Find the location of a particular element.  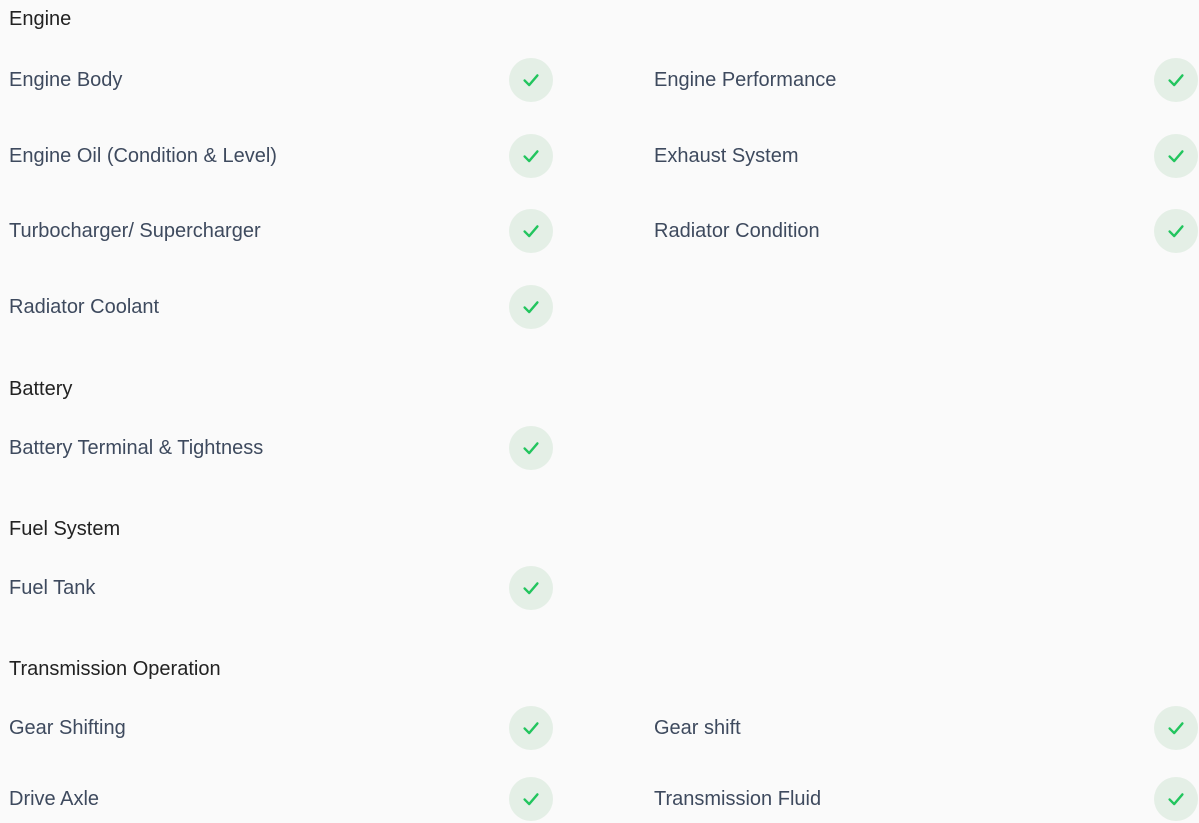

checklist-item-turbocharger: Turbocharger/ Supercharger is located at coordinates (281, 231).